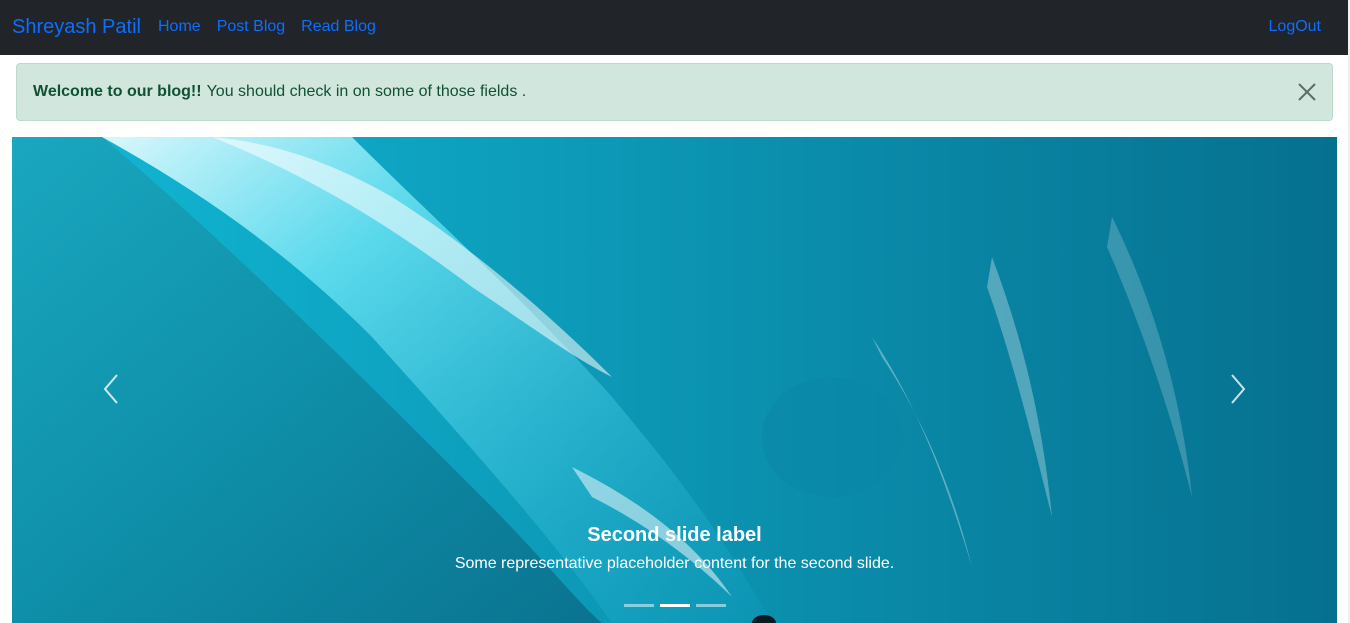 Image resolution: width=1350 pixels, height=623 pixels. Describe the element at coordinates (674, 535) in the screenshot. I see `caption-title: Second slide label` at that location.